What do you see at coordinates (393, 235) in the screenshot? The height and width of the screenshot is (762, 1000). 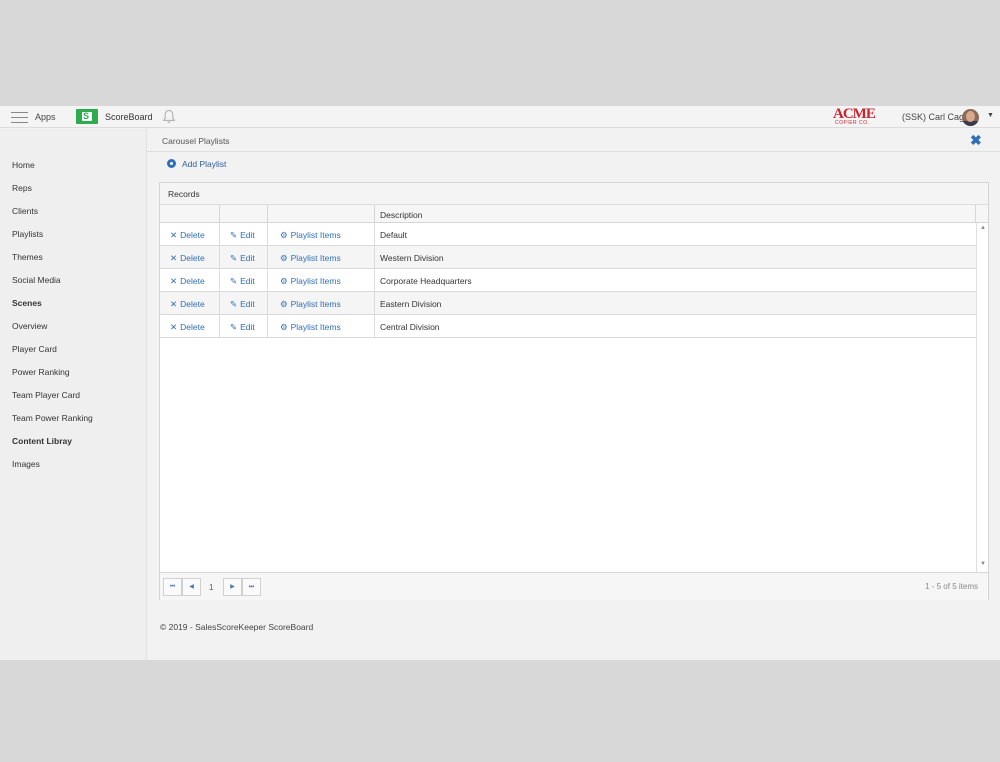 I see `row-description: Default` at bounding box center [393, 235].